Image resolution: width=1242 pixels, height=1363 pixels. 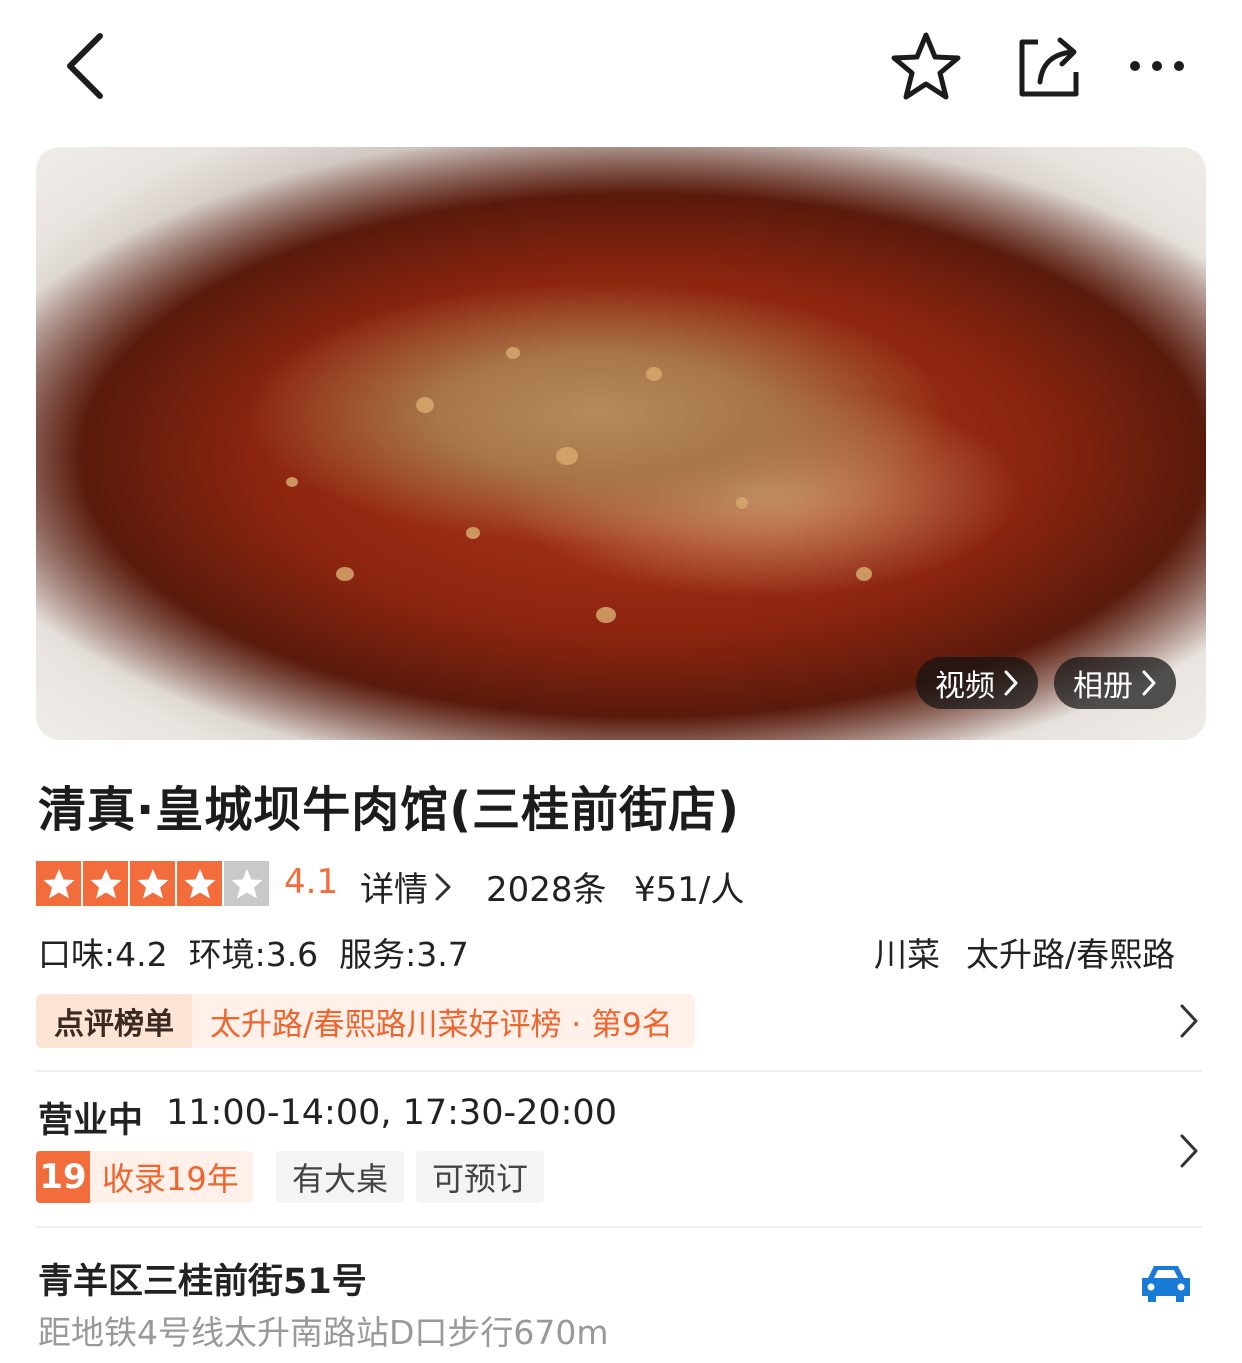 I want to click on star-outline-icon, so click(x=926, y=66).